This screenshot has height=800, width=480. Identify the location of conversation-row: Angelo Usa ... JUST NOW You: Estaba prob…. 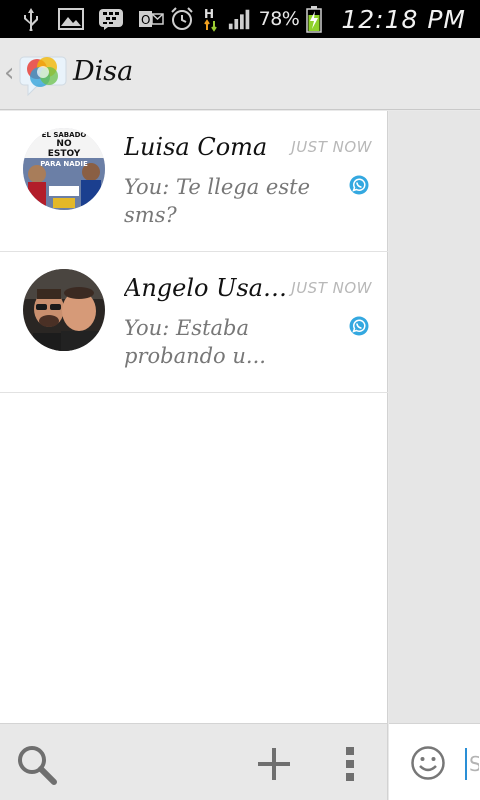
(194, 322).